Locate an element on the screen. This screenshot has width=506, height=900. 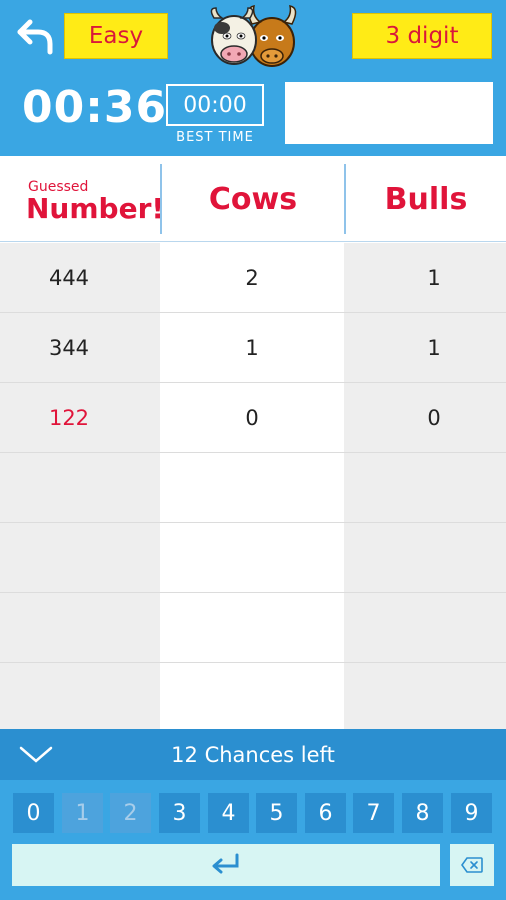
delete-button is located at coordinates (472, 865).